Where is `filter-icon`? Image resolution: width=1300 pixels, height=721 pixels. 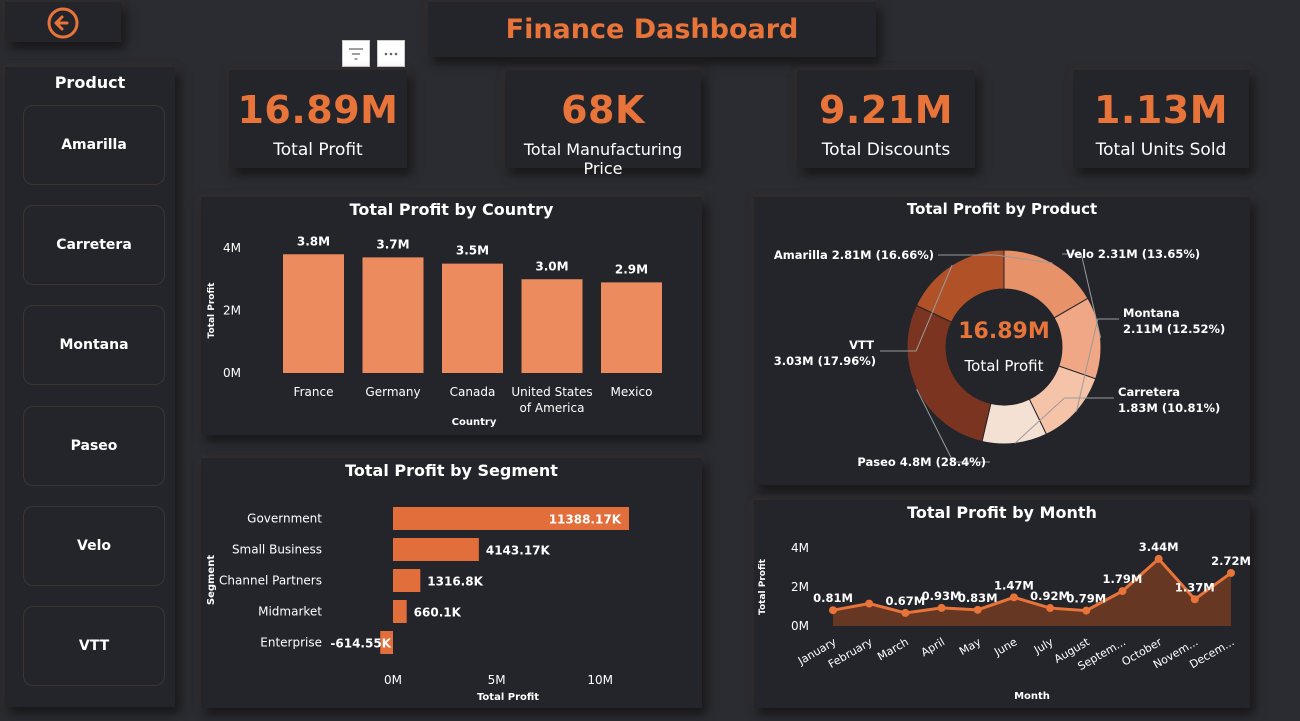
filter-icon is located at coordinates (356, 53).